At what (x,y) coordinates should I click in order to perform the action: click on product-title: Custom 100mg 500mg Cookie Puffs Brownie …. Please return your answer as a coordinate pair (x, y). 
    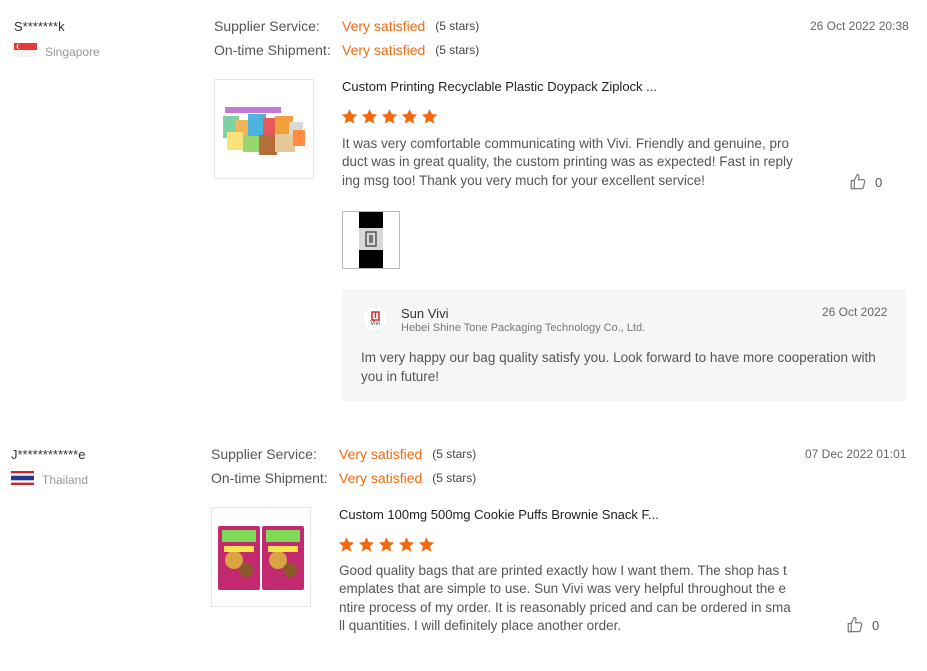
    Looking at the image, I should click on (499, 514).